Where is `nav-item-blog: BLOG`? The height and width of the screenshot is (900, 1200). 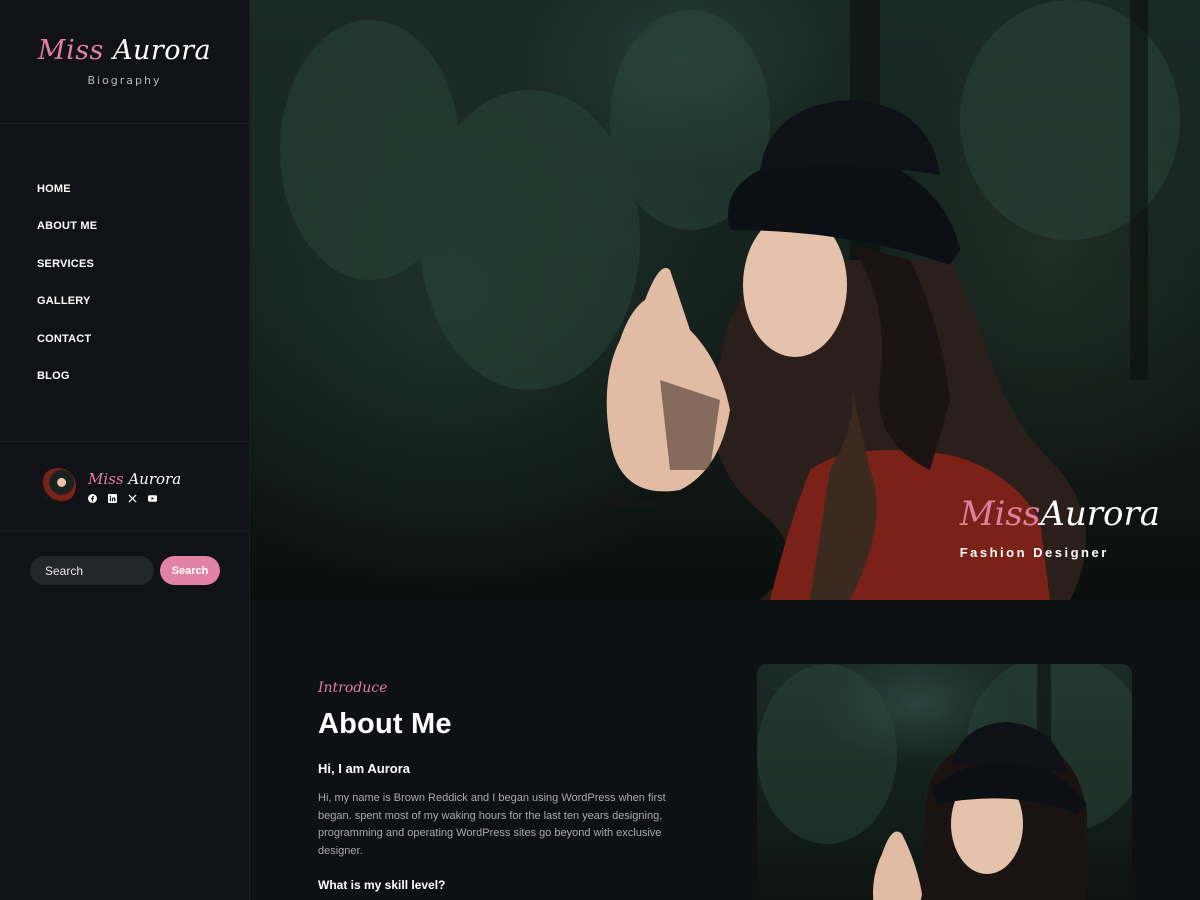
nav-item-blog: BLOG is located at coordinates (143, 381).